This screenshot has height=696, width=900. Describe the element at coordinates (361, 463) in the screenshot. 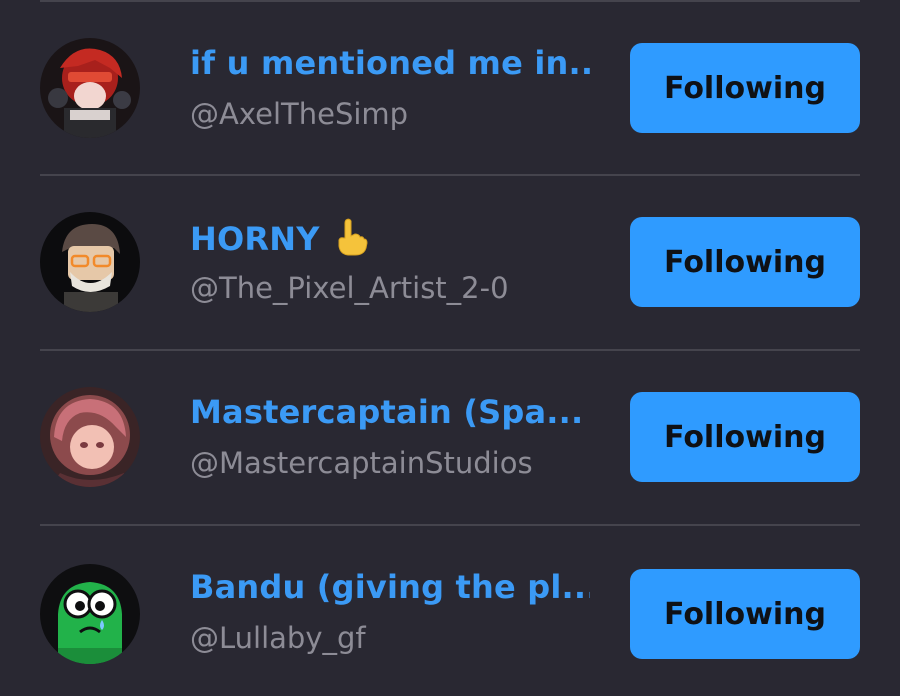

I see `user-handle: @MastercaptainStudios` at that location.